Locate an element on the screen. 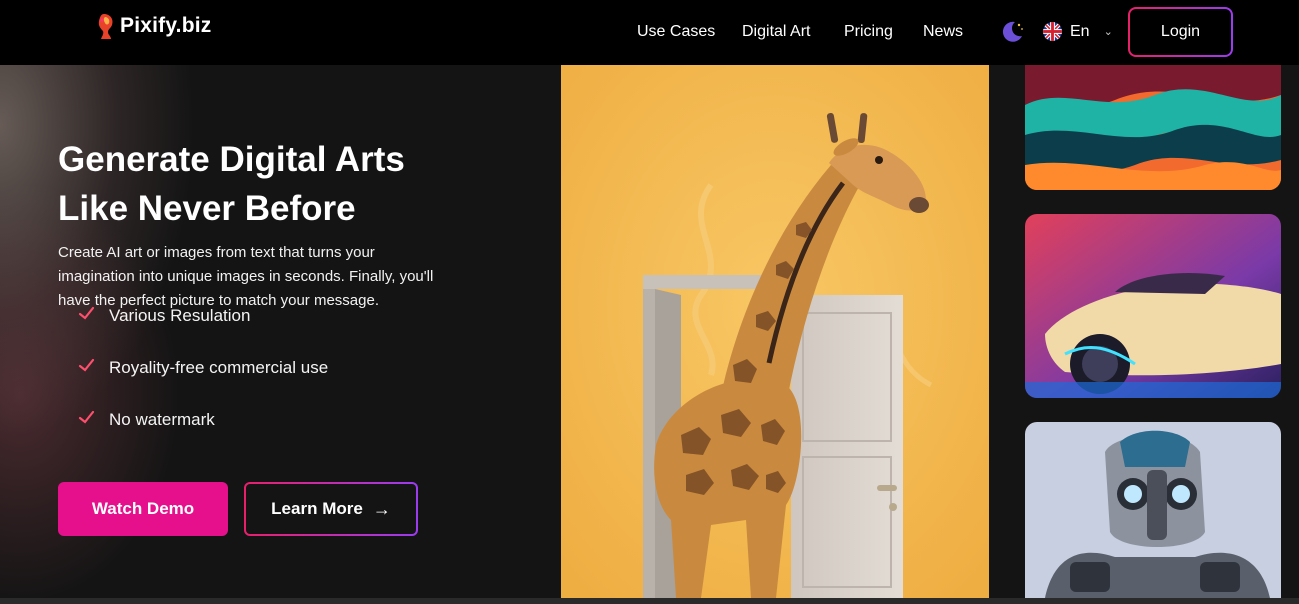  feature-item: Various Resulation is located at coordinates (164, 316).